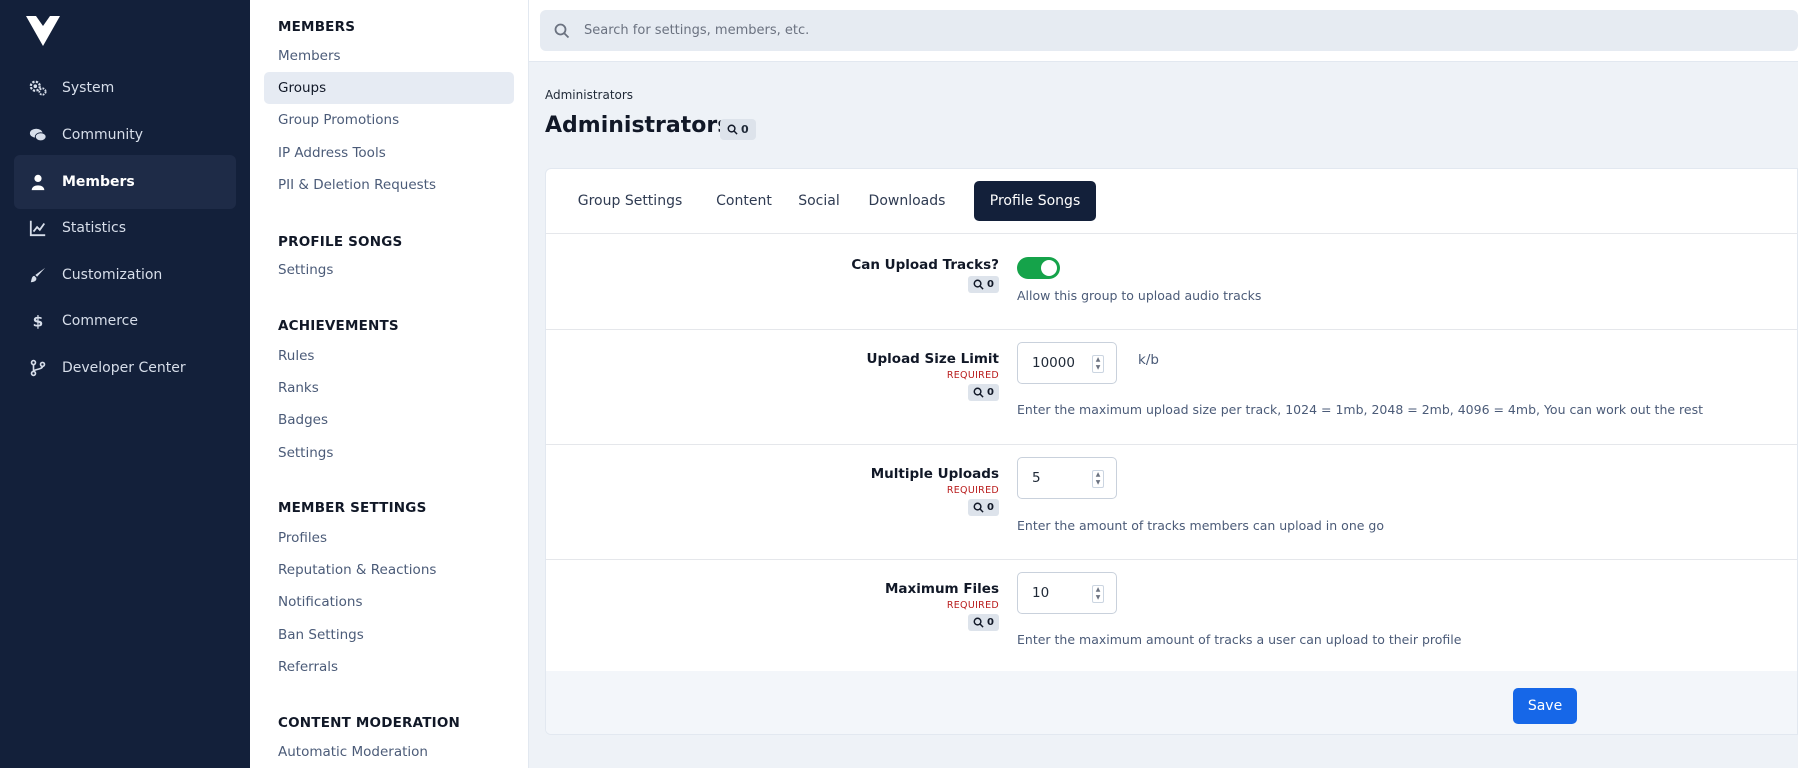 The width and height of the screenshot is (1798, 768). Describe the element at coordinates (1139, 295) in the screenshot. I see `setting-description: Allow this group to upload audio tracks` at that location.